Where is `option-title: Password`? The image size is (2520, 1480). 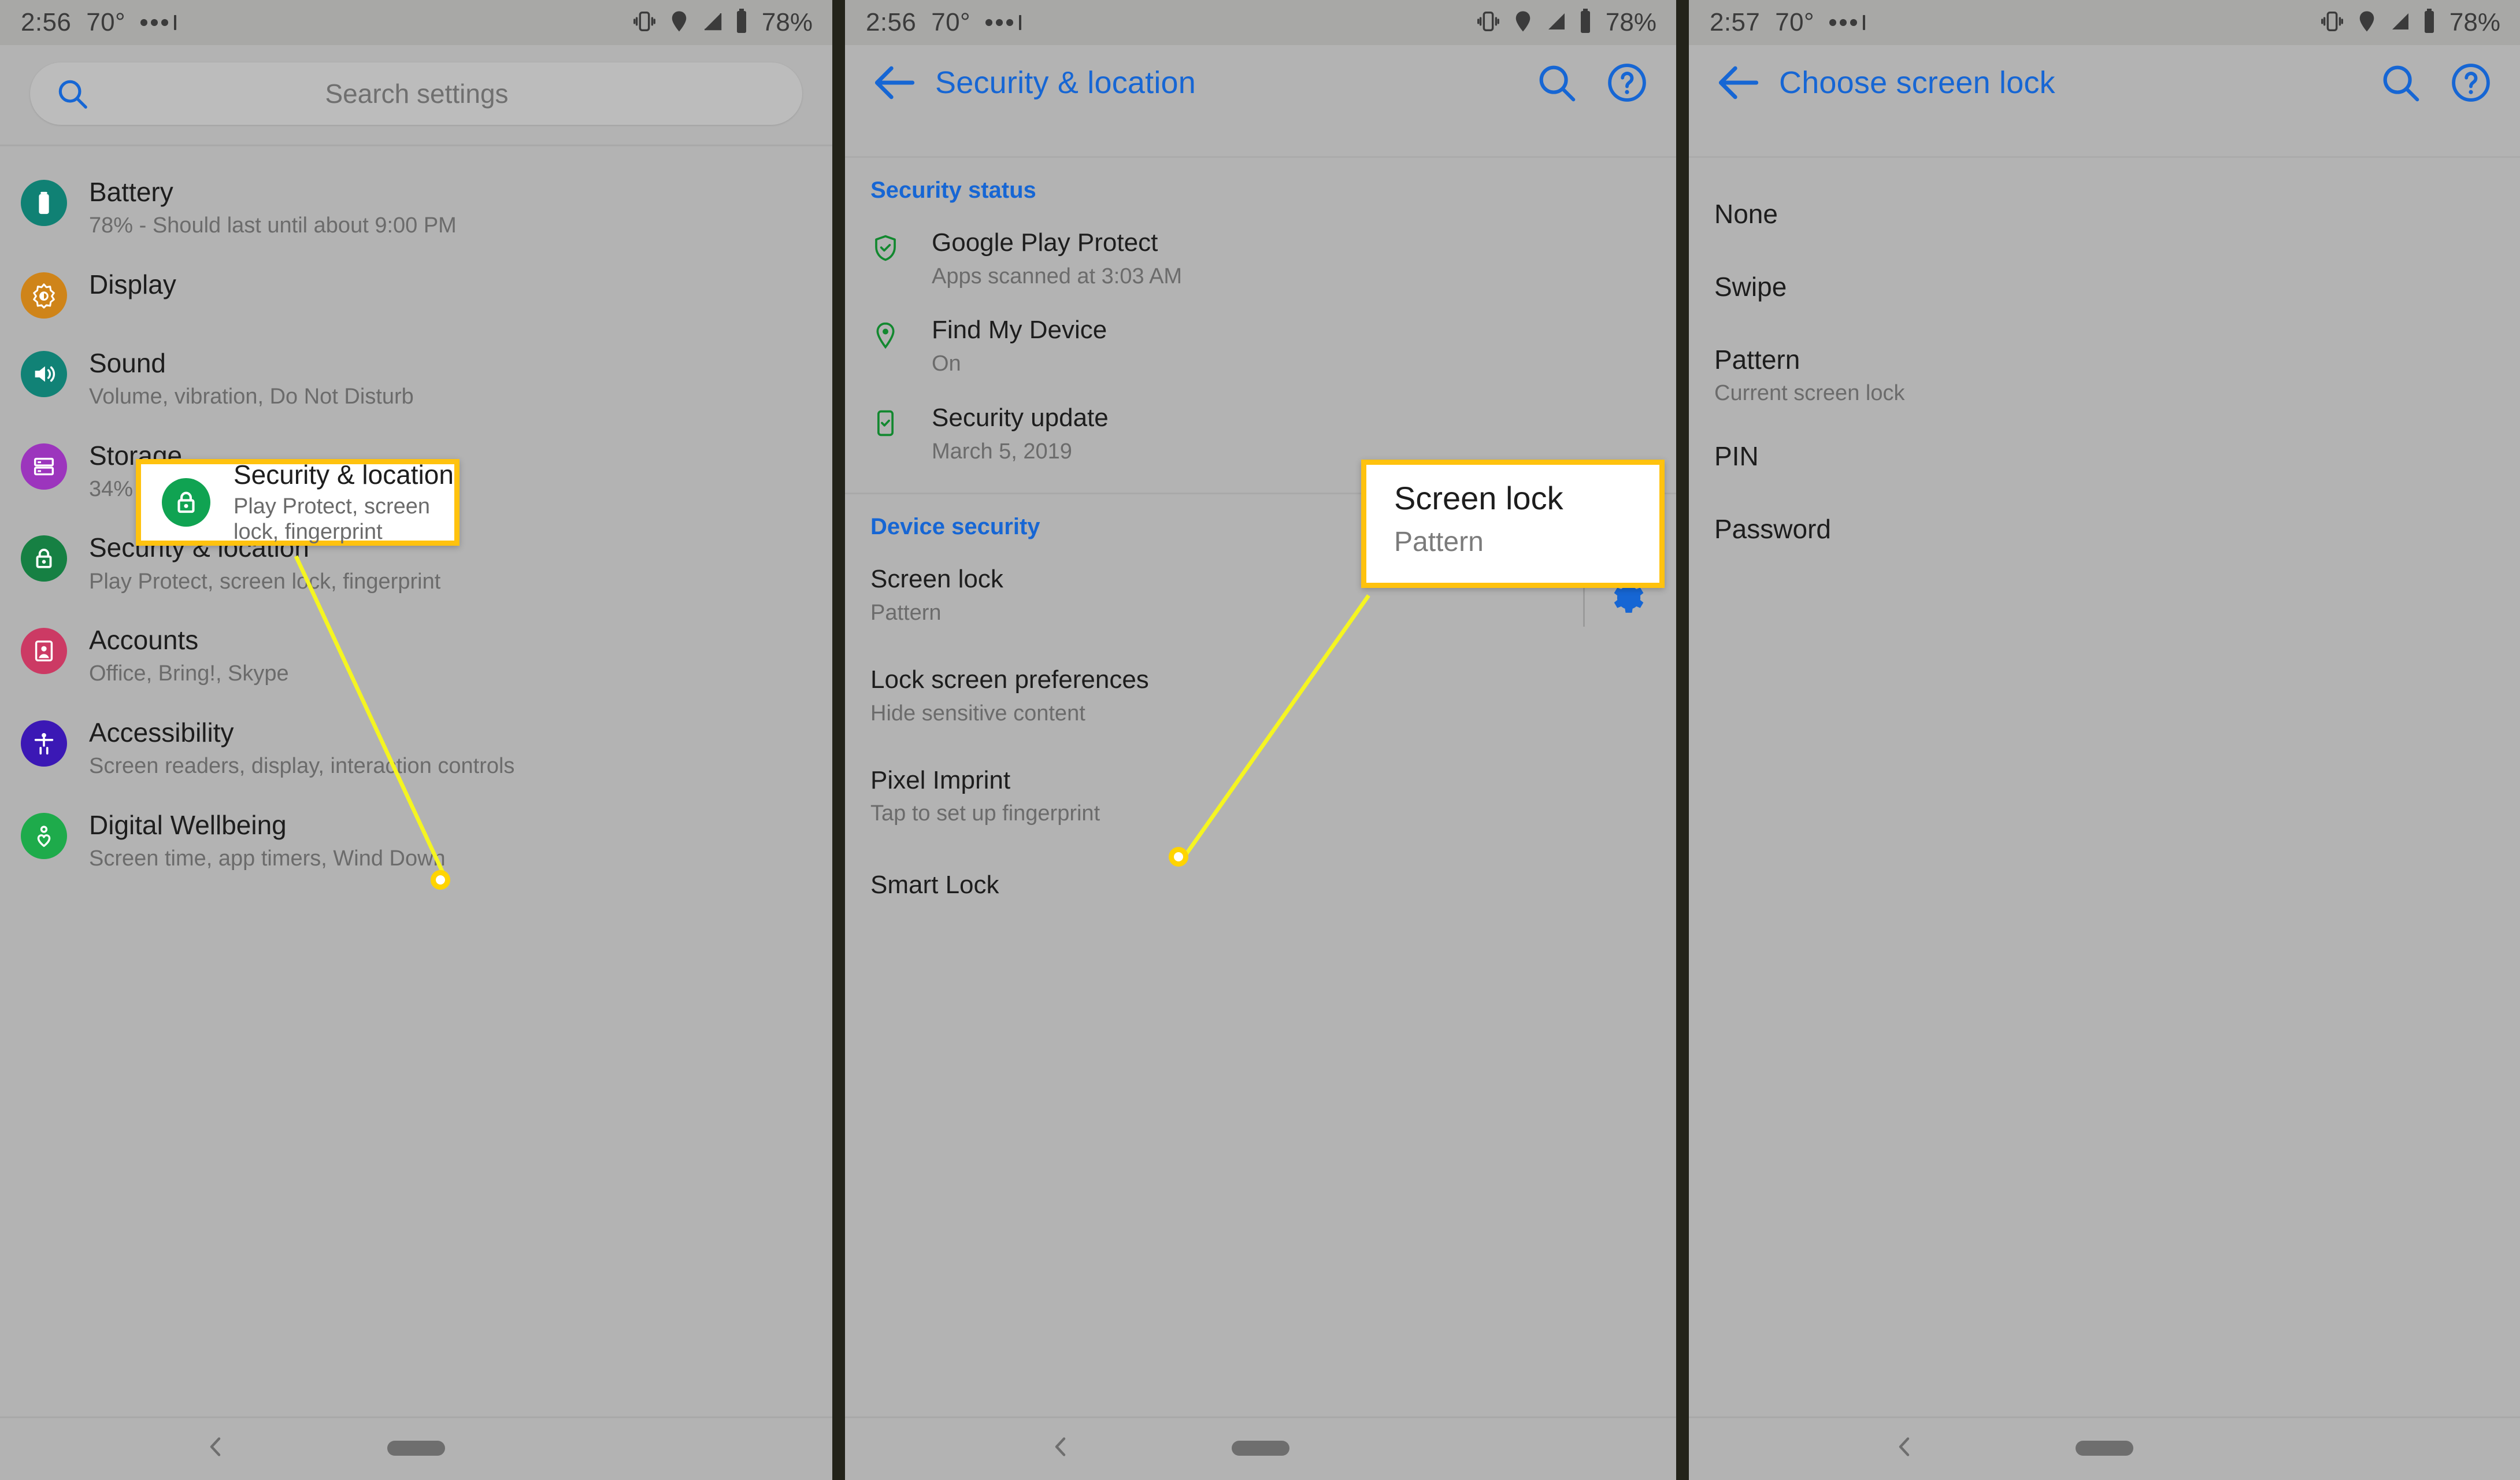 option-title: Password is located at coordinates (1772, 529).